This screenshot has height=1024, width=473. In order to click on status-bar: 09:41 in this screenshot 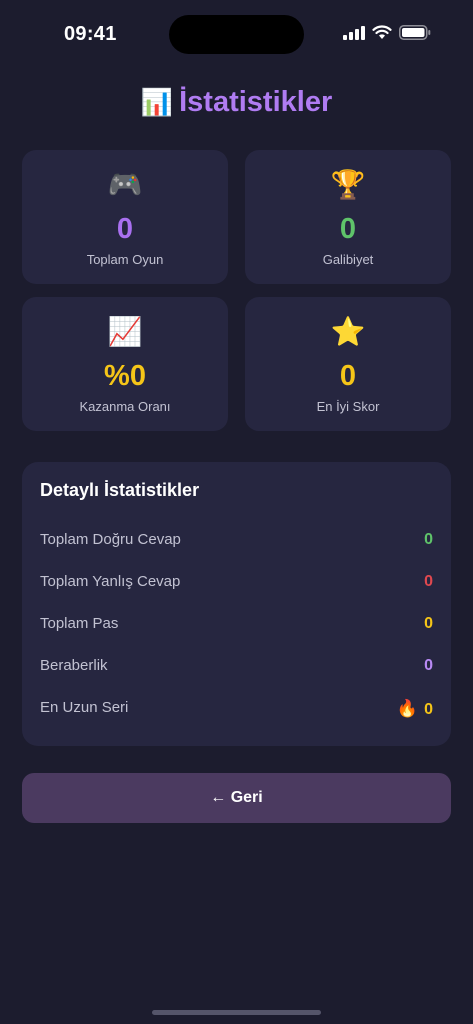, I will do `click(236, 30)`.